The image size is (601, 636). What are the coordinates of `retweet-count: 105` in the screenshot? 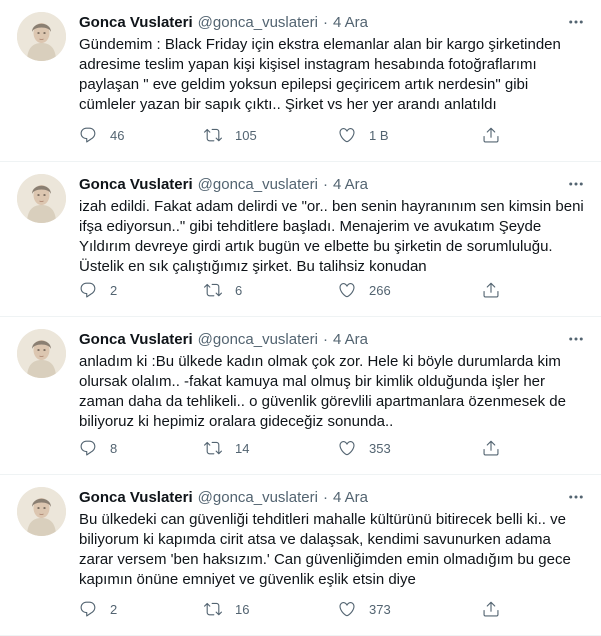 It's located at (246, 135).